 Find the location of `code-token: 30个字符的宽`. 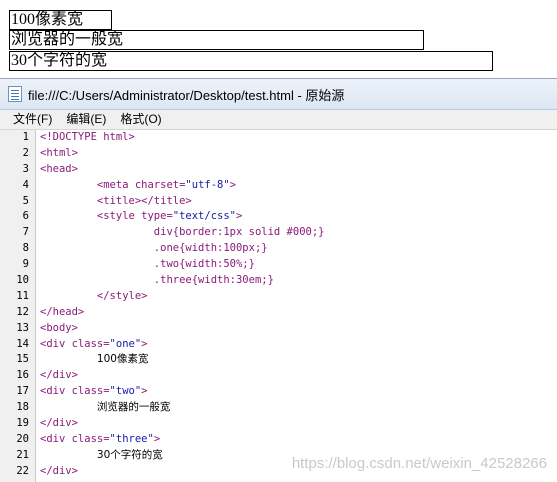

code-token: 30个字符的宽 is located at coordinates (129, 454).